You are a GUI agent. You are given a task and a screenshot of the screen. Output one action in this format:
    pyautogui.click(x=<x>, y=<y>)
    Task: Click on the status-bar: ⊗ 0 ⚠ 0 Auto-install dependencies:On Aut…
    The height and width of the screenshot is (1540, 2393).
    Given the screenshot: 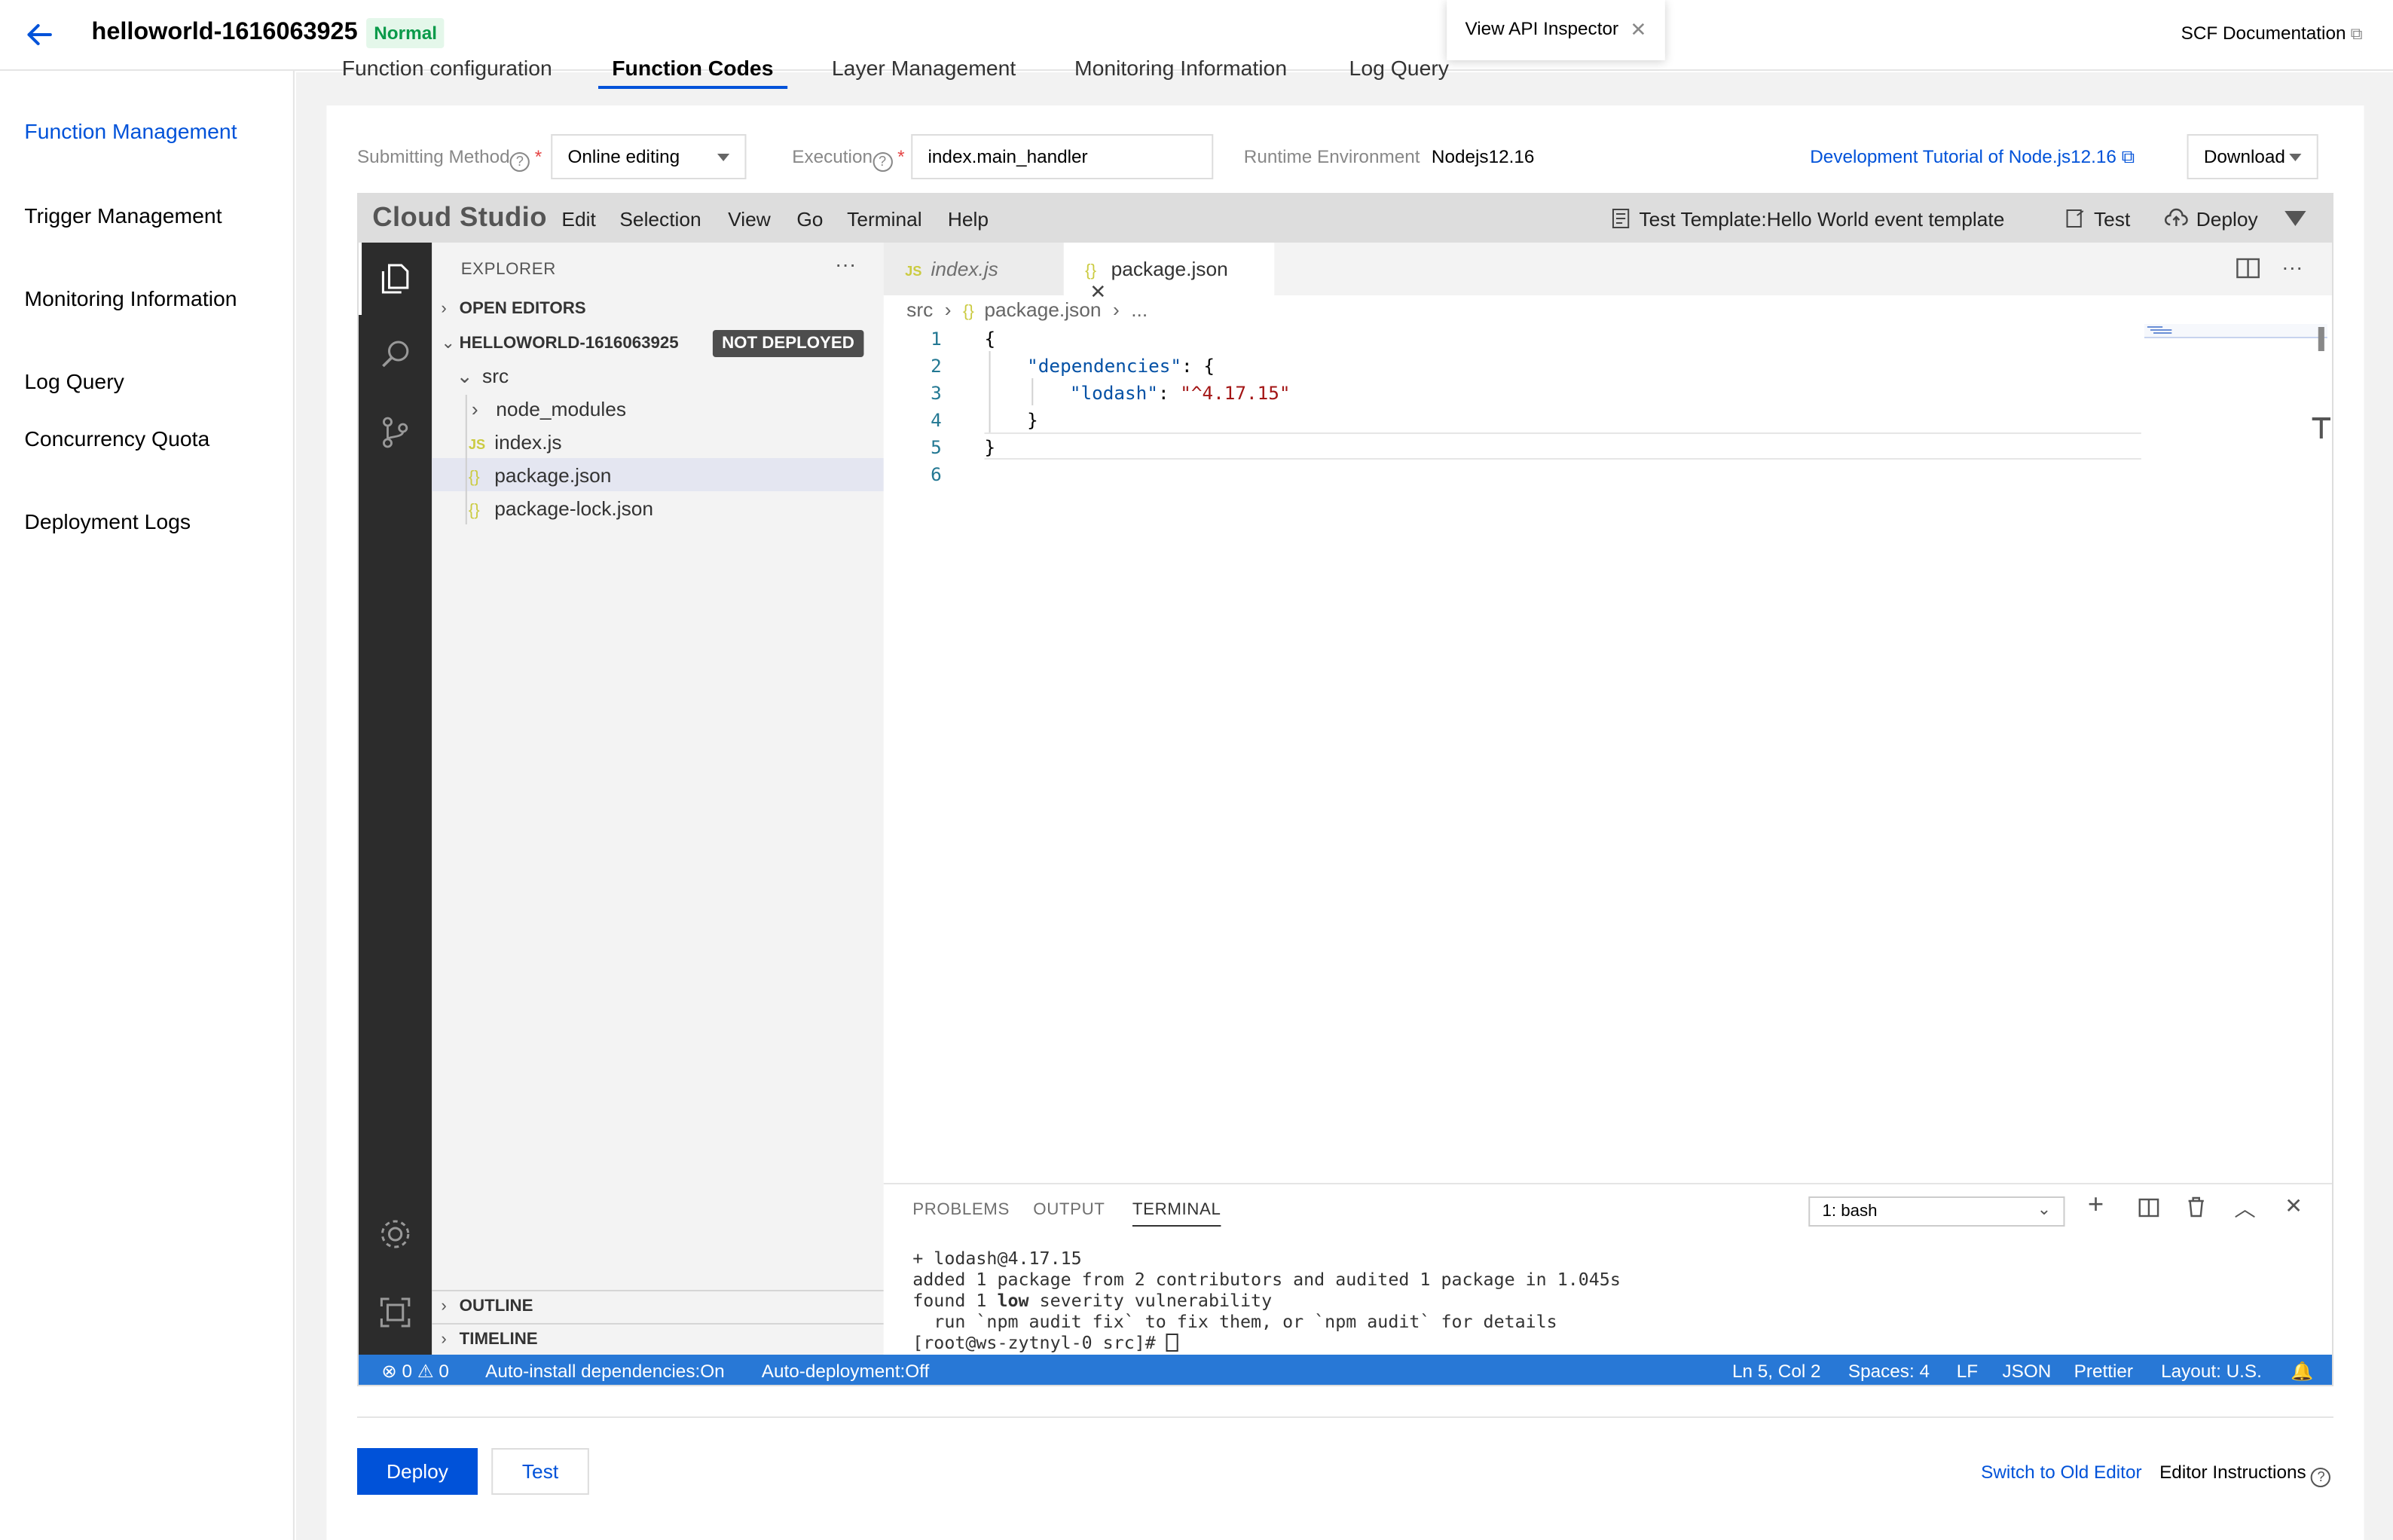 What is the action you would take?
    pyautogui.click(x=1345, y=1370)
    